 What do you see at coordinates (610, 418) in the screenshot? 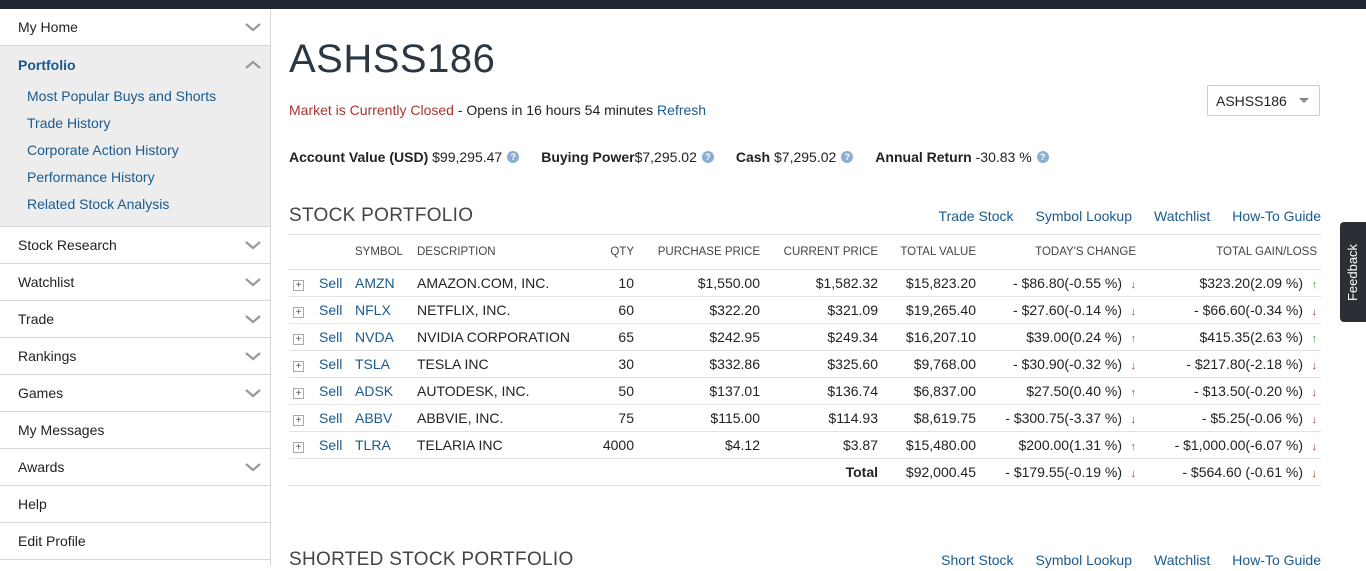
I see `qty-cell: 75` at bounding box center [610, 418].